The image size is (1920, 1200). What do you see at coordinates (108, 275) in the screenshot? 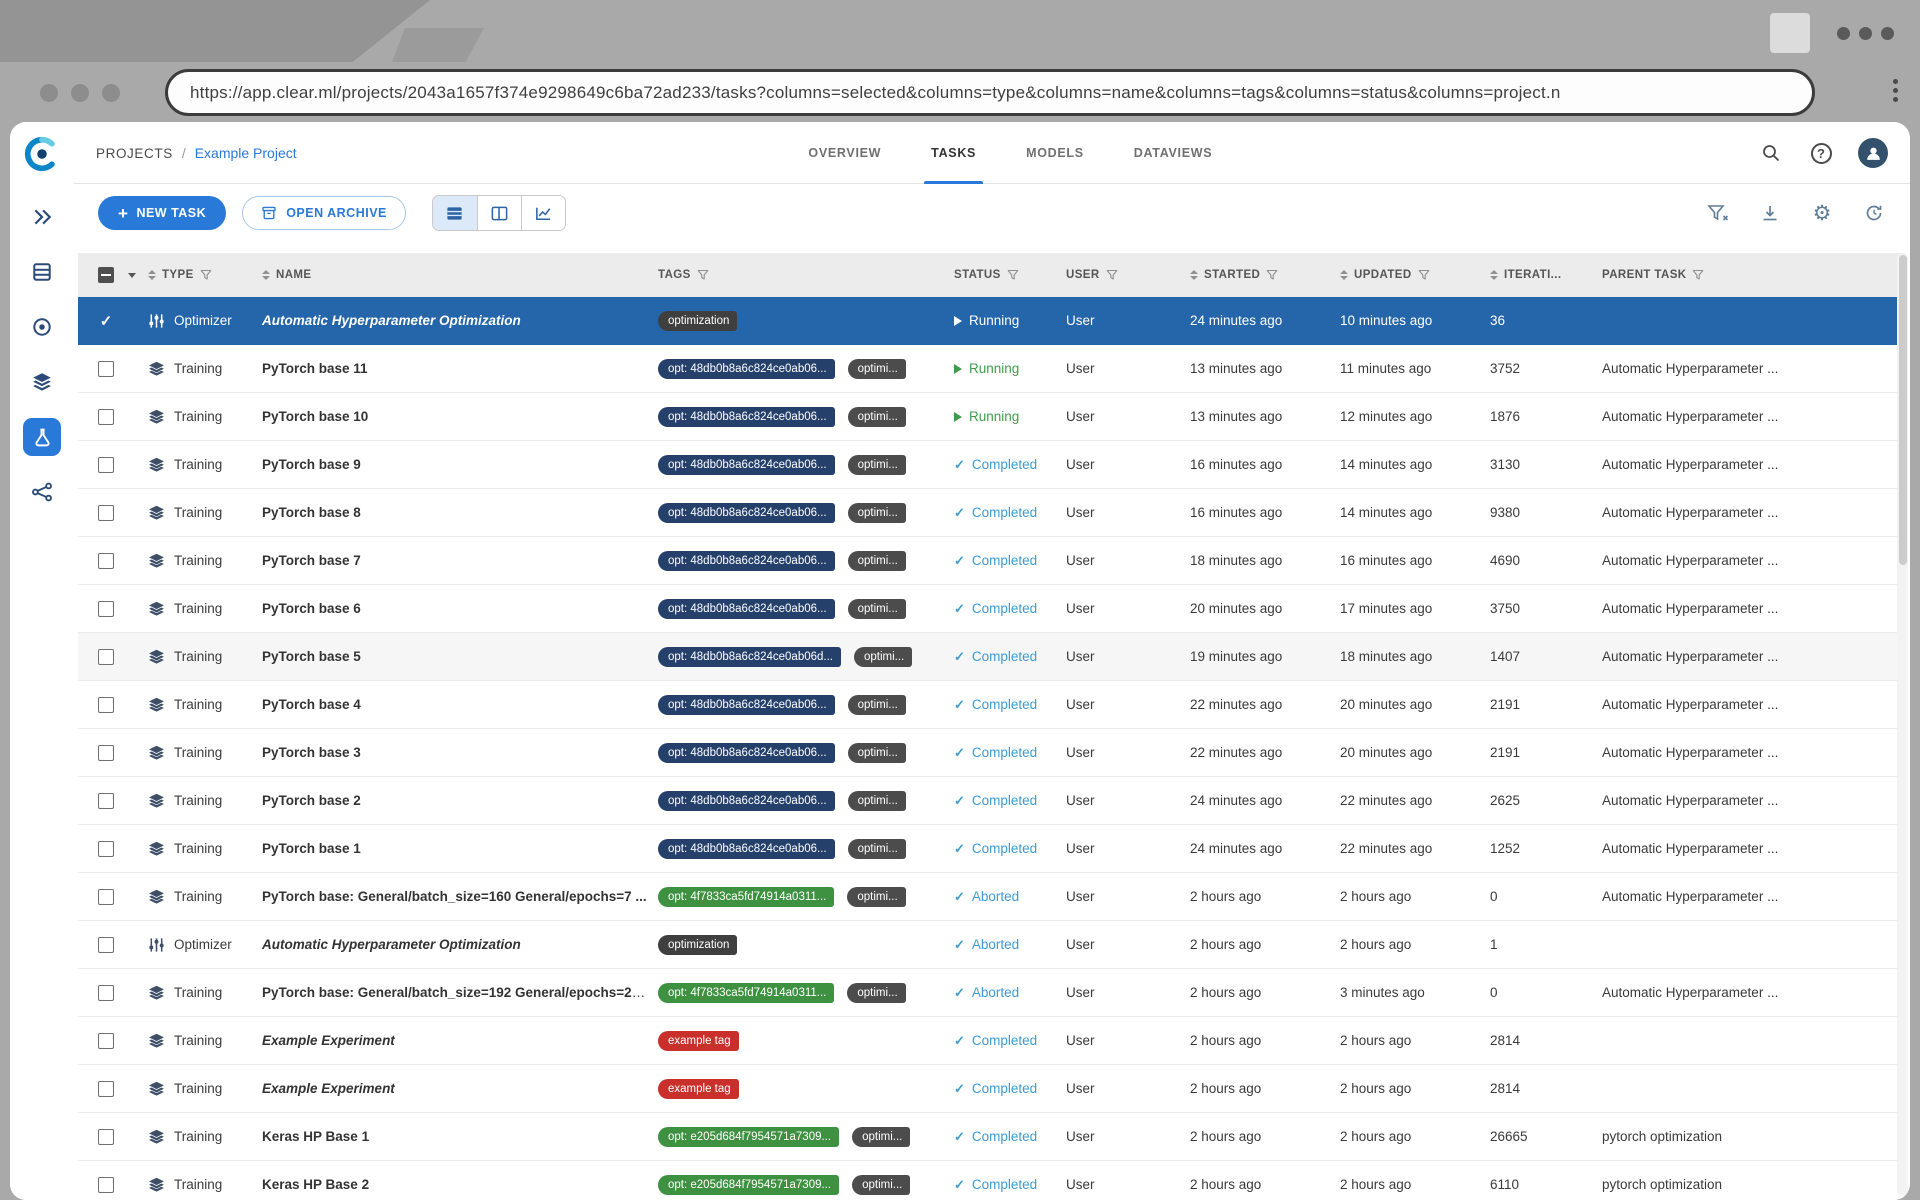
I see `column-header-select` at bounding box center [108, 275].